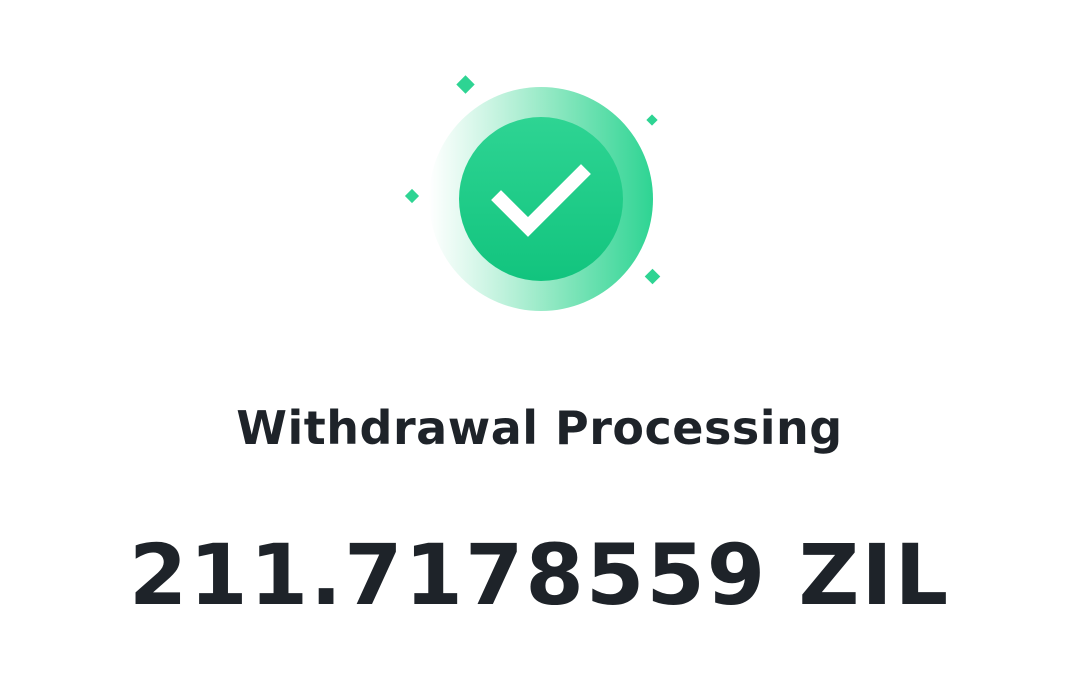  I want to click on status-title: Withdrawal Processing, so click(539, 428).